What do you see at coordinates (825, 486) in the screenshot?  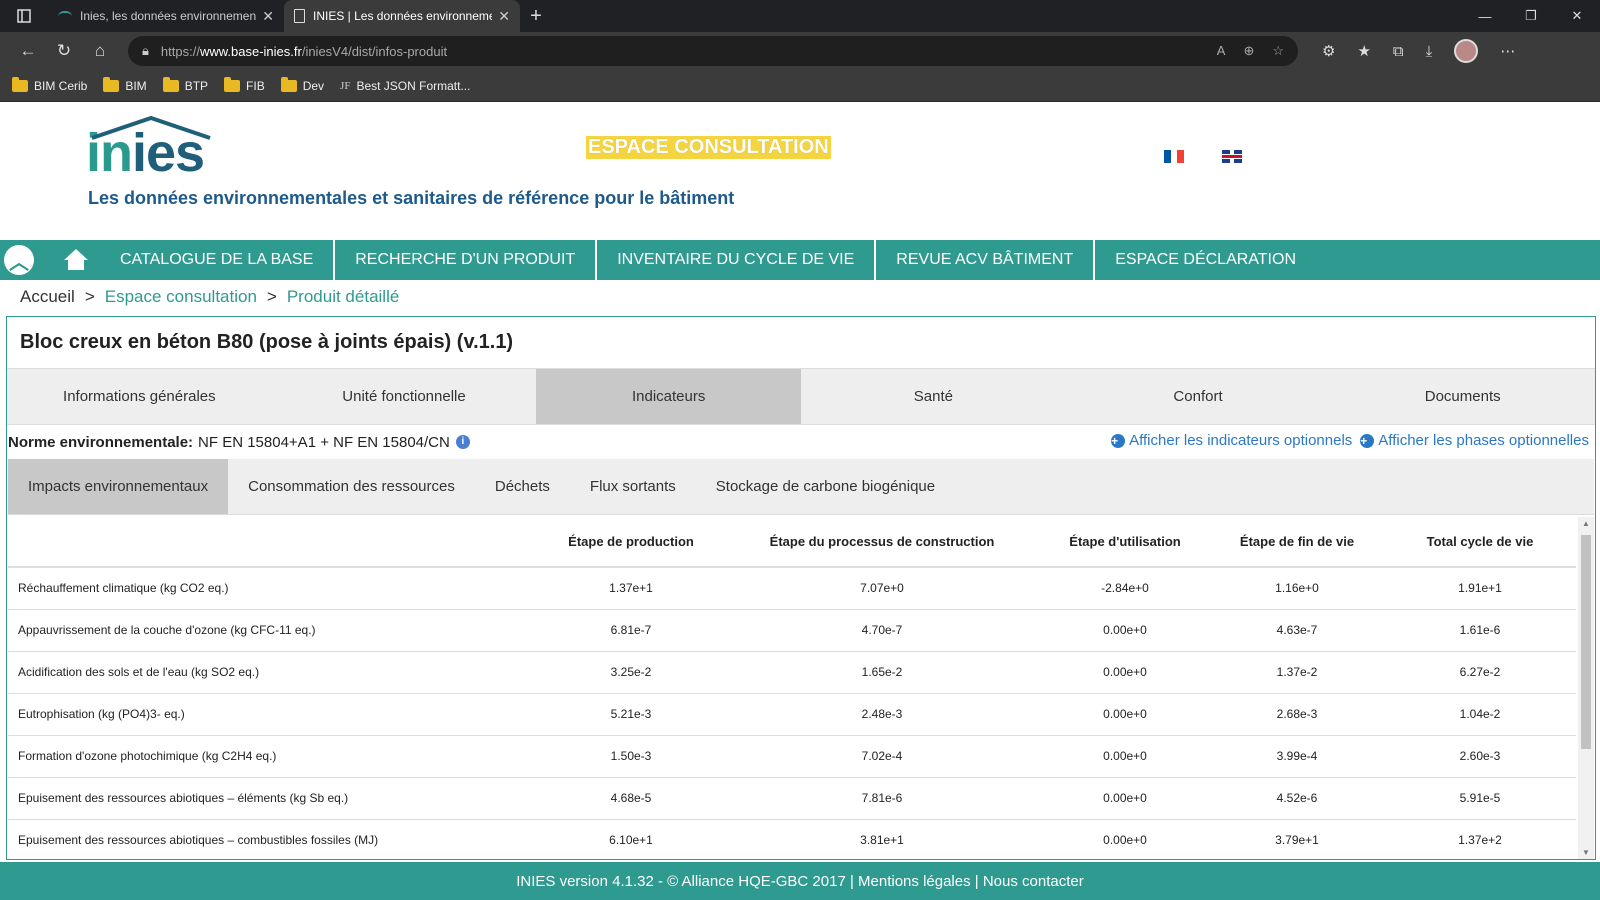 I see `subtab-carbone: Stockage de carbone biogénique` at bounding box center [825, 486].